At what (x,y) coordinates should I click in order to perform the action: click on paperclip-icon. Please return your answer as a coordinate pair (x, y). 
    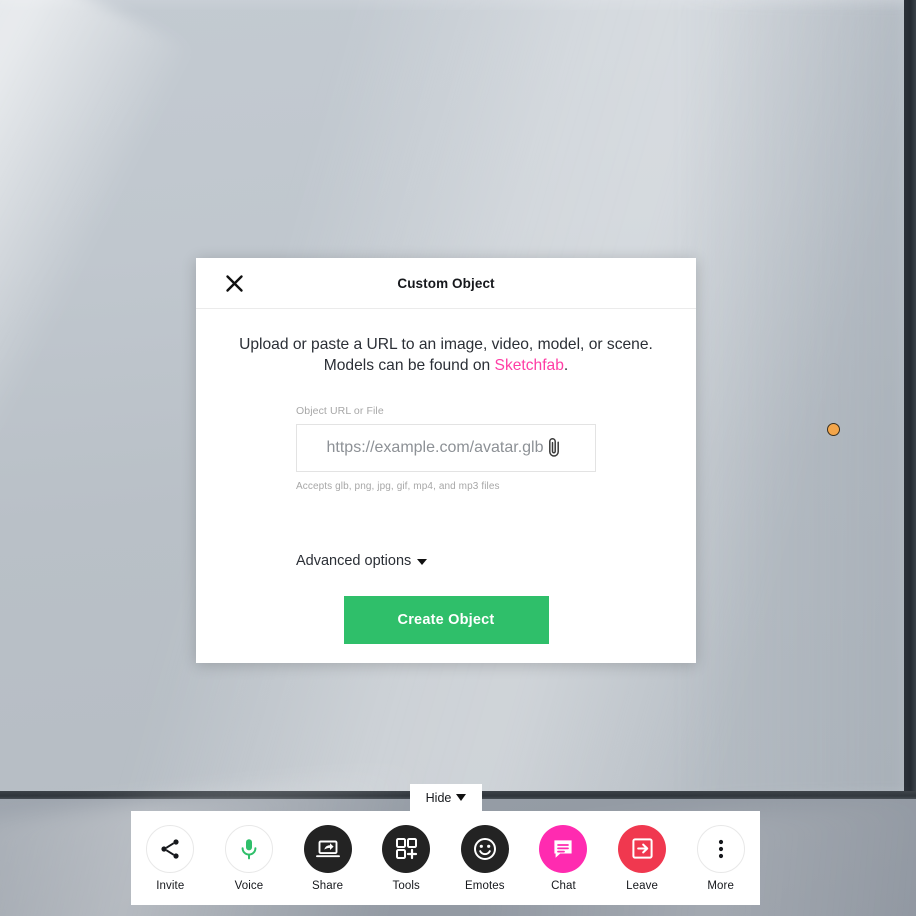
    Looking at the image, I should click on (554, 448).